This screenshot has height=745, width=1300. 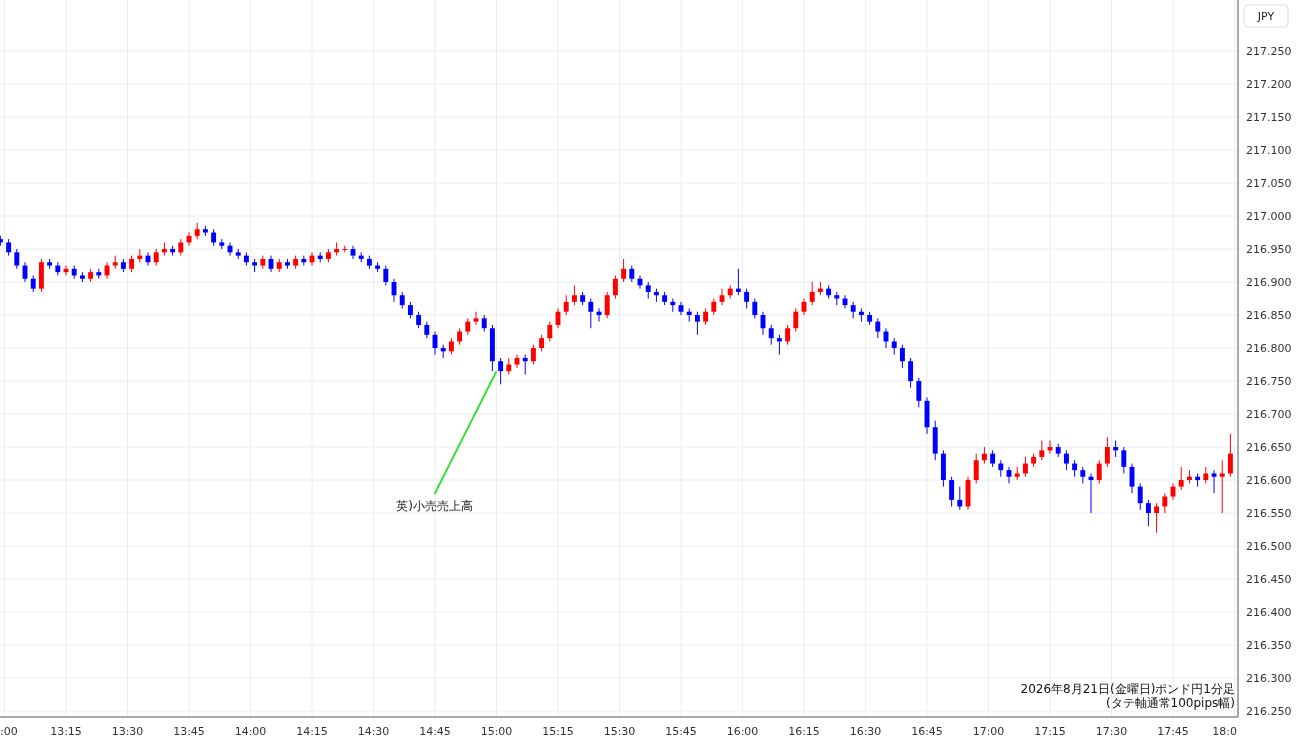 I want to click on price-label: 216.450, so click(x=1269, y=580).